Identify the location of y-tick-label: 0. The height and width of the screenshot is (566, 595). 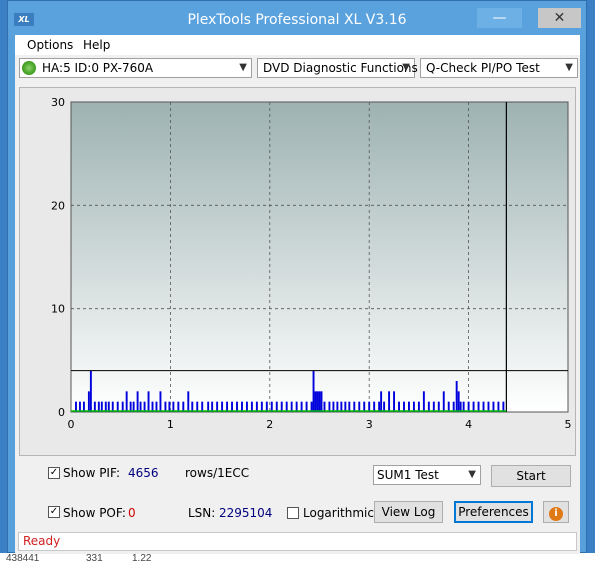
(61, 412).